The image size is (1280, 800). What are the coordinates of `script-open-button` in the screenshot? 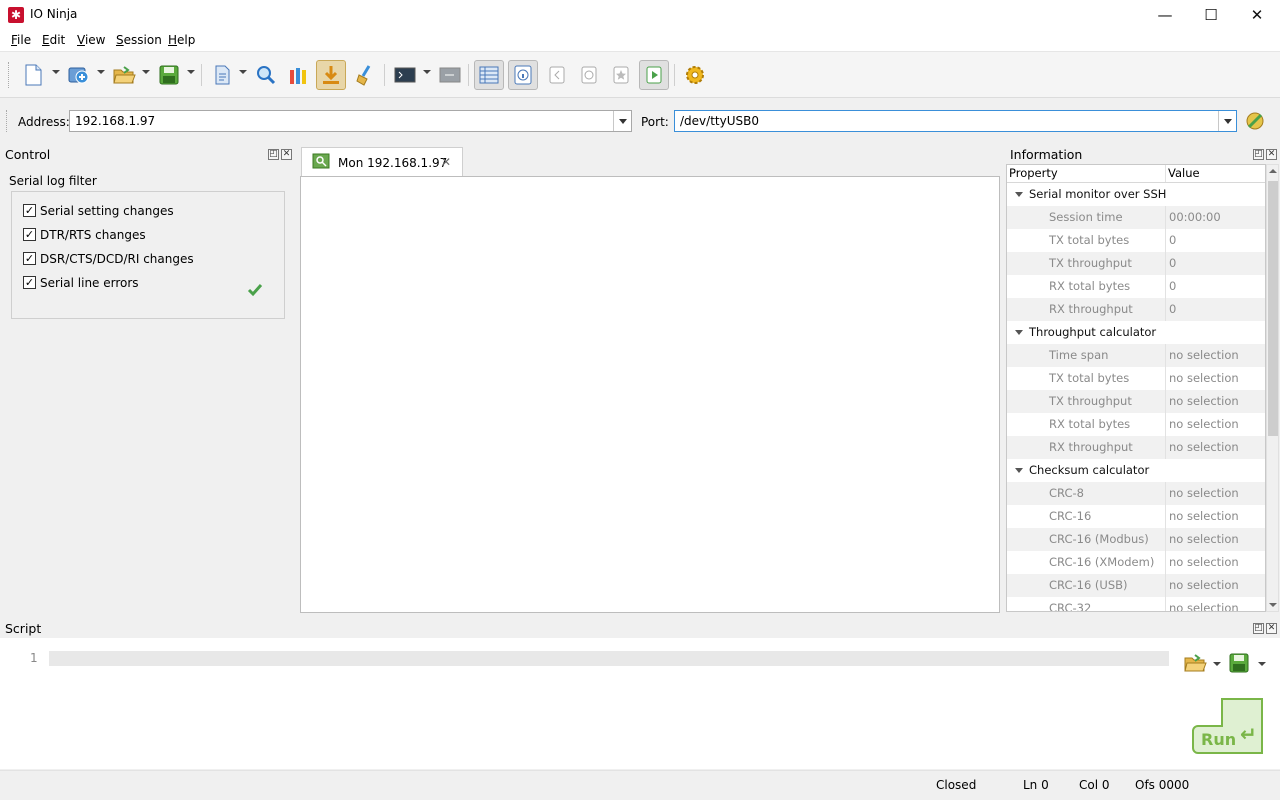 It's located at (1195, 664).